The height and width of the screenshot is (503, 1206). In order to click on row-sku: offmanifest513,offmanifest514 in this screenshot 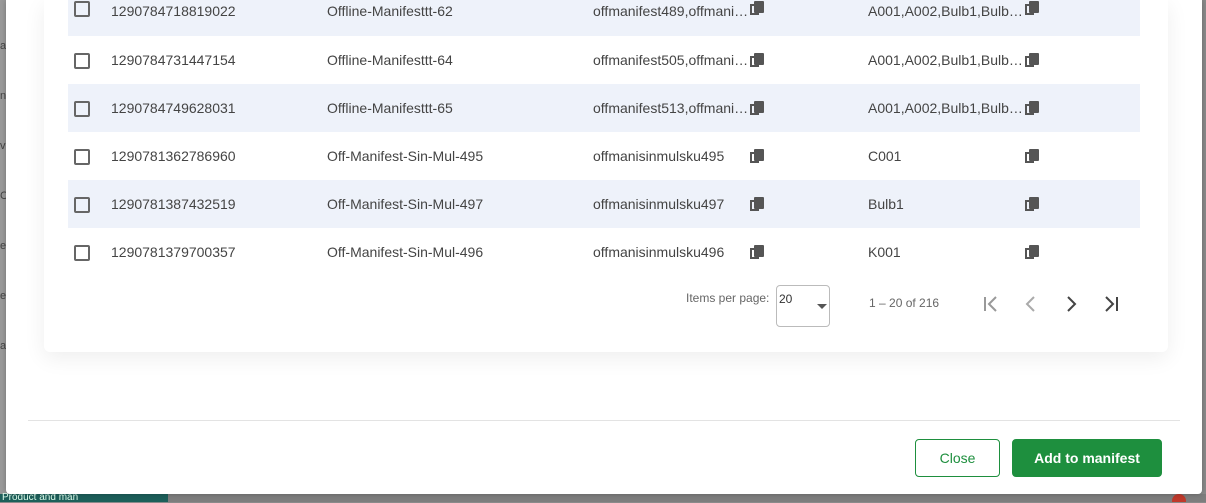, I will do `click(671, 108)`.